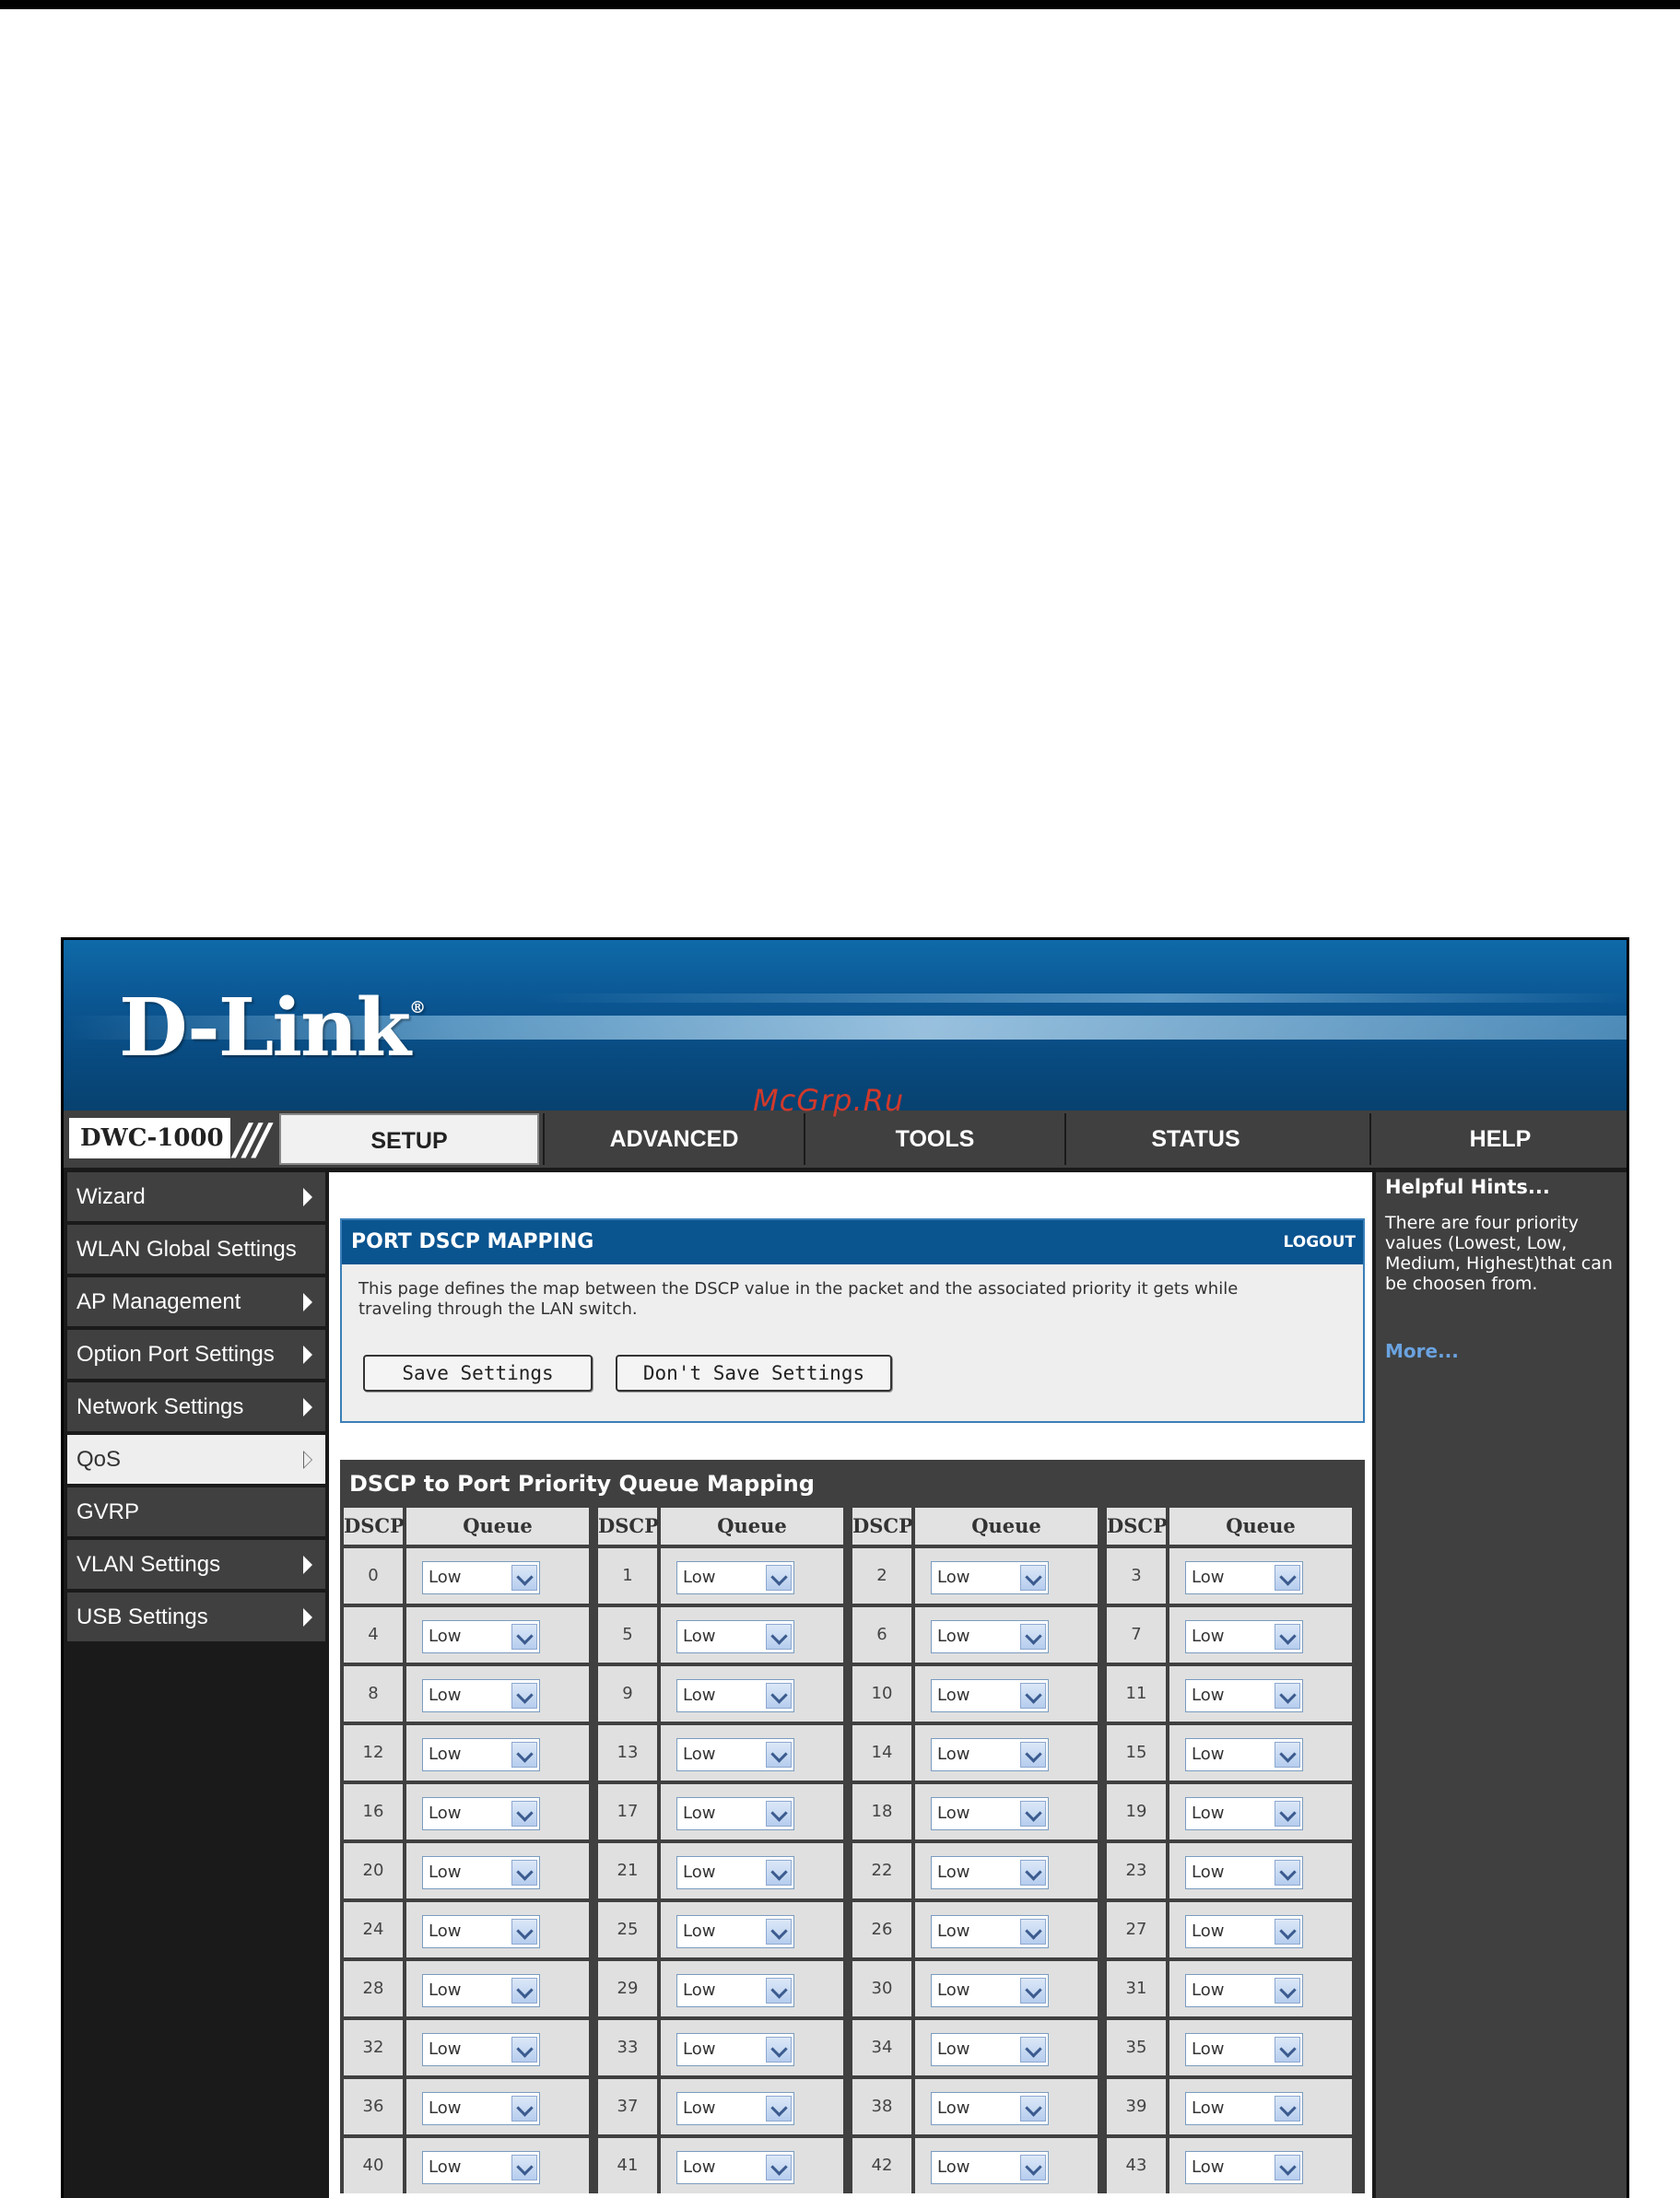  I want to click on sidebar-item-vlan-settings: VLAN Settings, so click(196, 1565).